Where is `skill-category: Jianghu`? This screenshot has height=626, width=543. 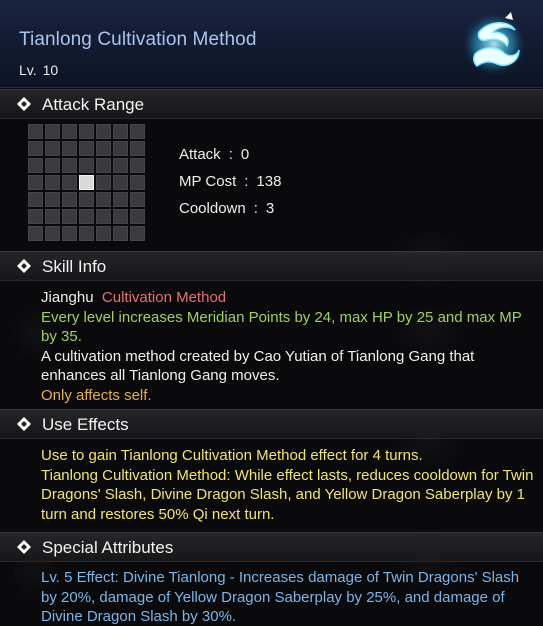
skill-category: Jianghu is located at coordinates (67, 297).